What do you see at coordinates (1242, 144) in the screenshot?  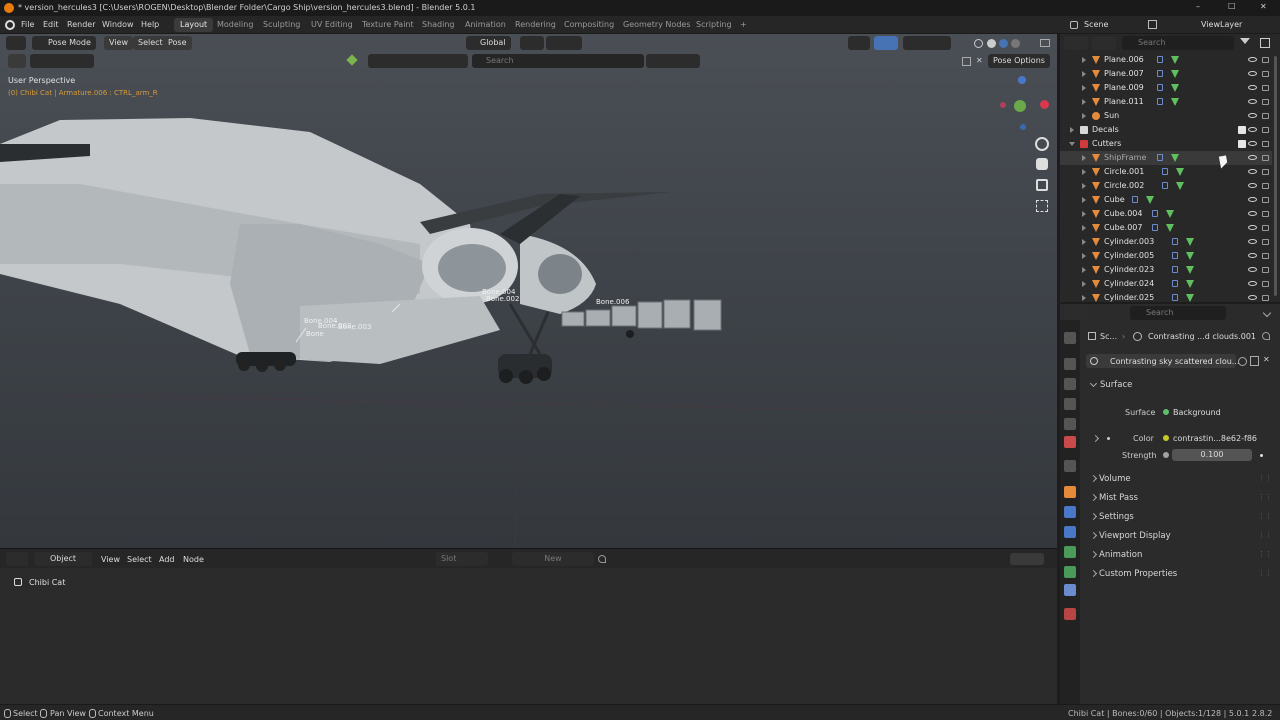 I see `exclude-checkbox` at bounding box center [1242, 144].